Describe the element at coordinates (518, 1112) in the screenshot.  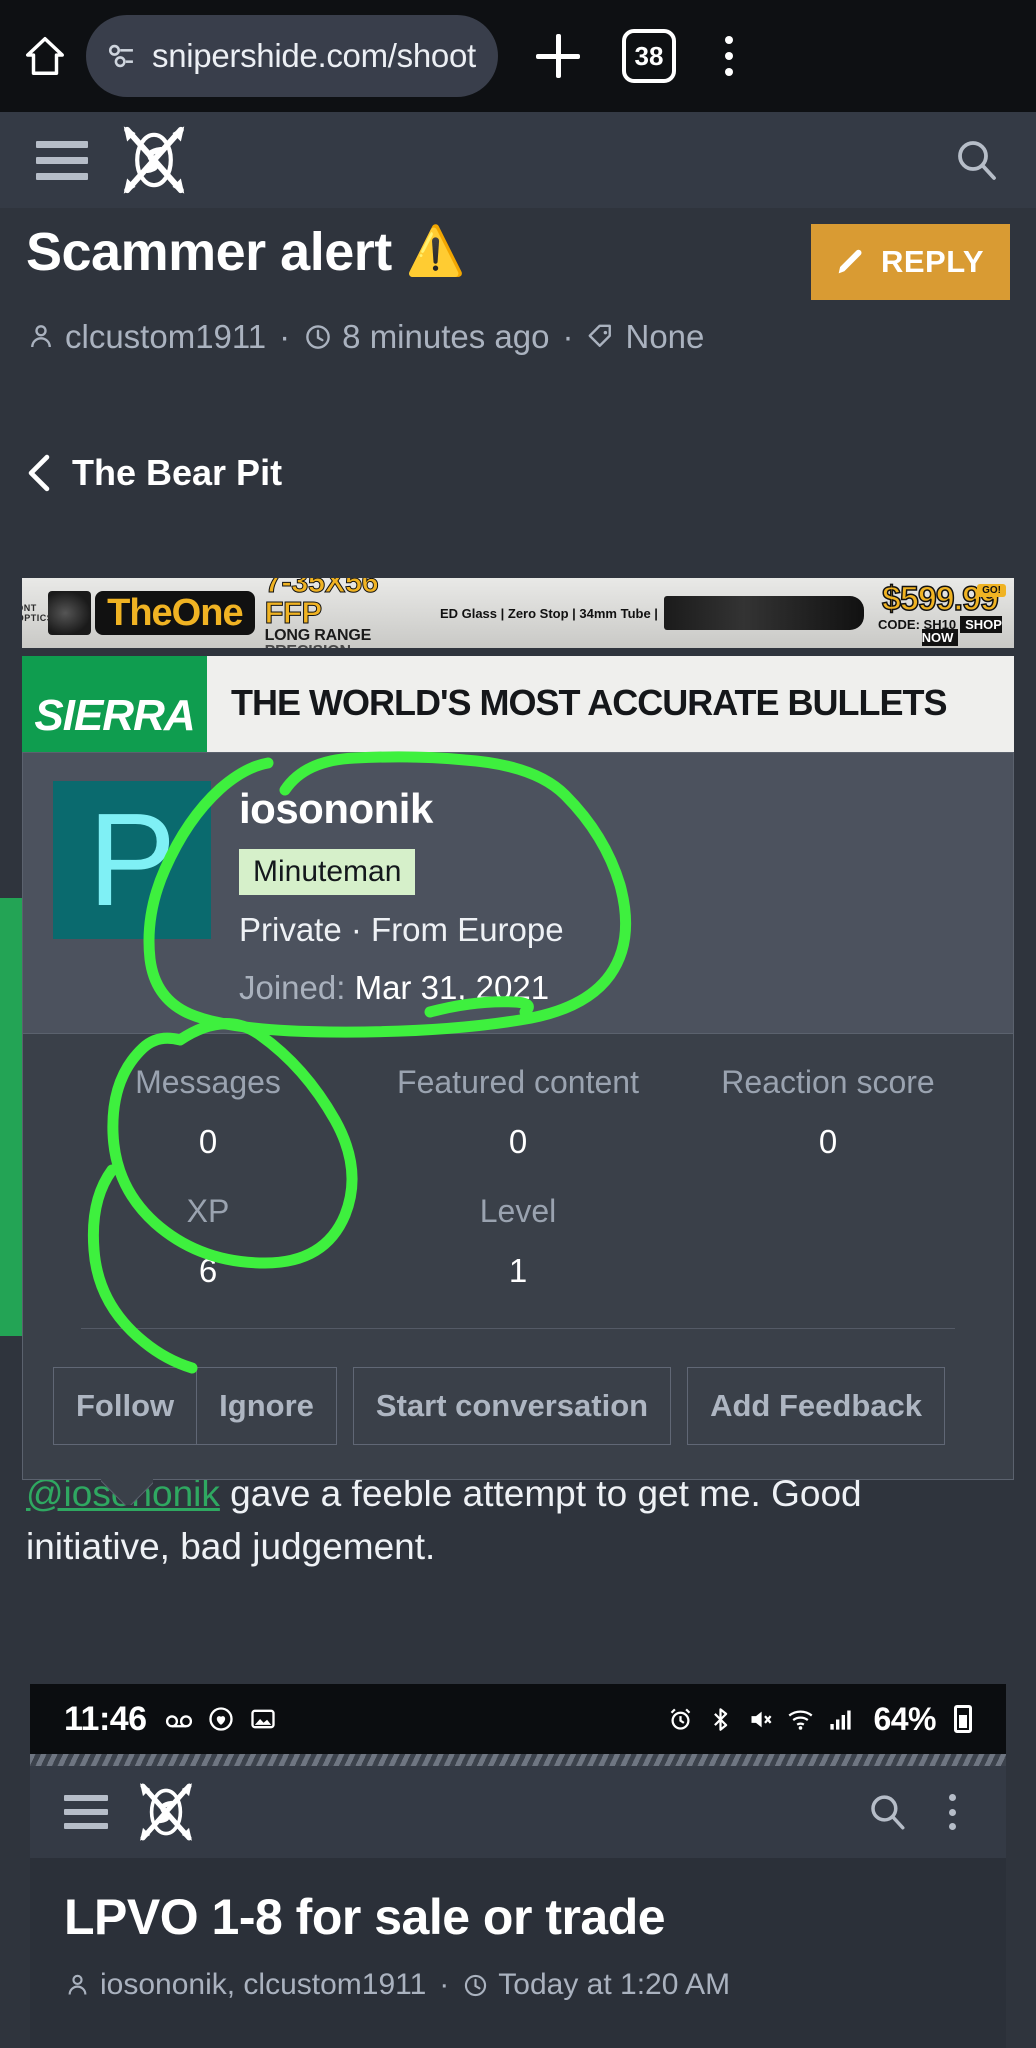
I see `stat-featured-content: Featured content 0` at that location.